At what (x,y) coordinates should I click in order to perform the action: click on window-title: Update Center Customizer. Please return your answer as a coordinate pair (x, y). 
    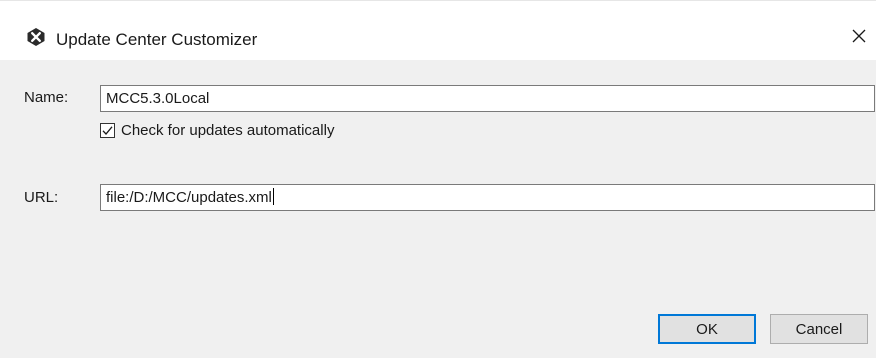
    Looking at the image, I should click on (157, 39).